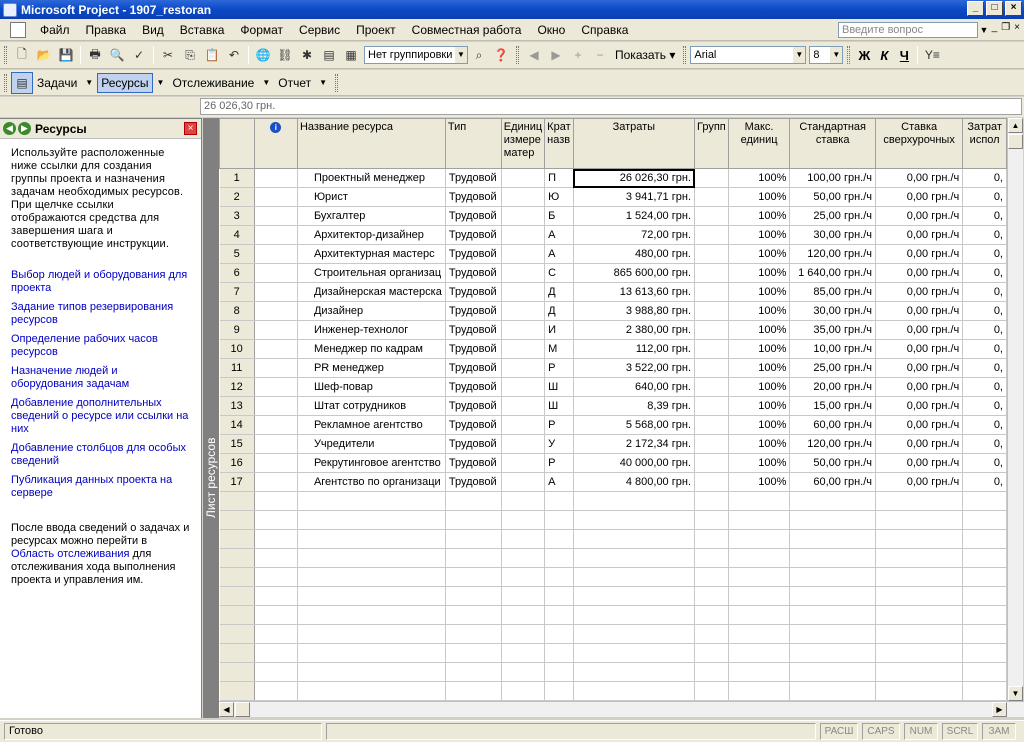 This screenshot has width=1024, height=742. What do you see at coordinates (371, 330) in the screenshot?
I see `name-cell: Инженер-технолог` at bounding box center [371, 330].